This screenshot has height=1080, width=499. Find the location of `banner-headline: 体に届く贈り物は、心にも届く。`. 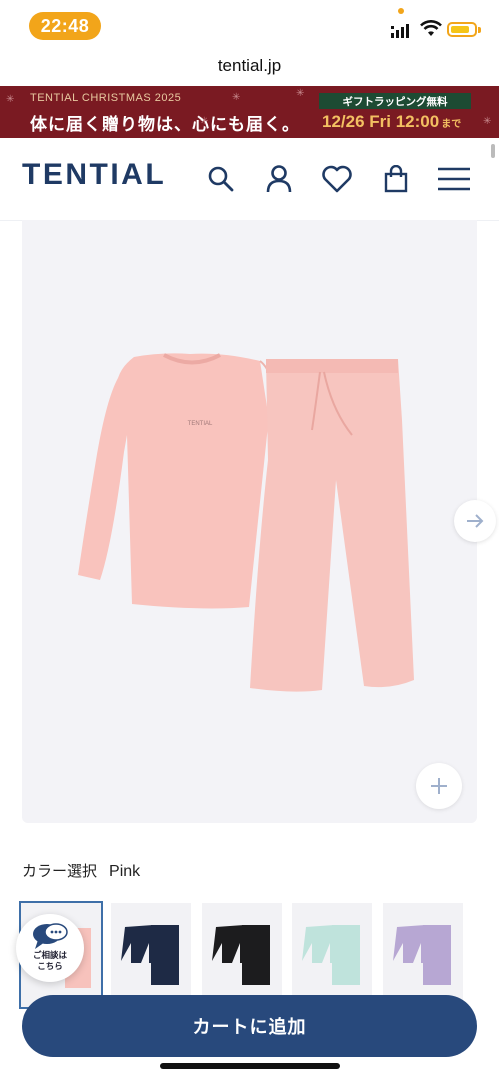

banner-headline: 体に届く贈り物は、心にも届く。 is located at coordinates (165, 125).